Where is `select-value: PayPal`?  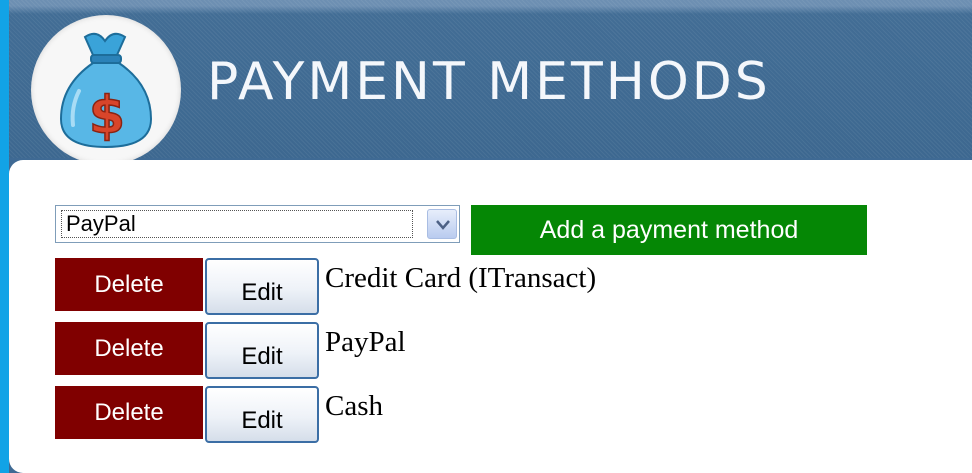
select-value: PayPal is located at coordinates (237, 224).